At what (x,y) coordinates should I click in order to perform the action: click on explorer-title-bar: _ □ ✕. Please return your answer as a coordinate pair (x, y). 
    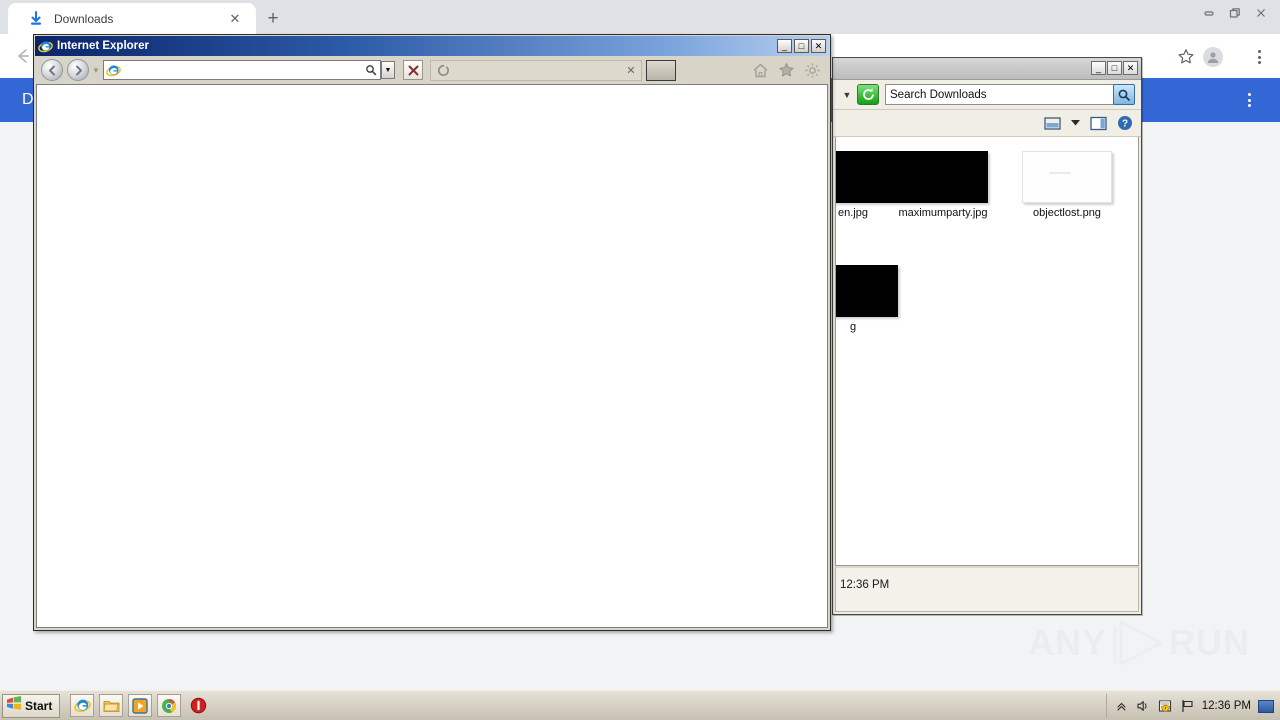
    Looking at the image, I should click on (987, 69).